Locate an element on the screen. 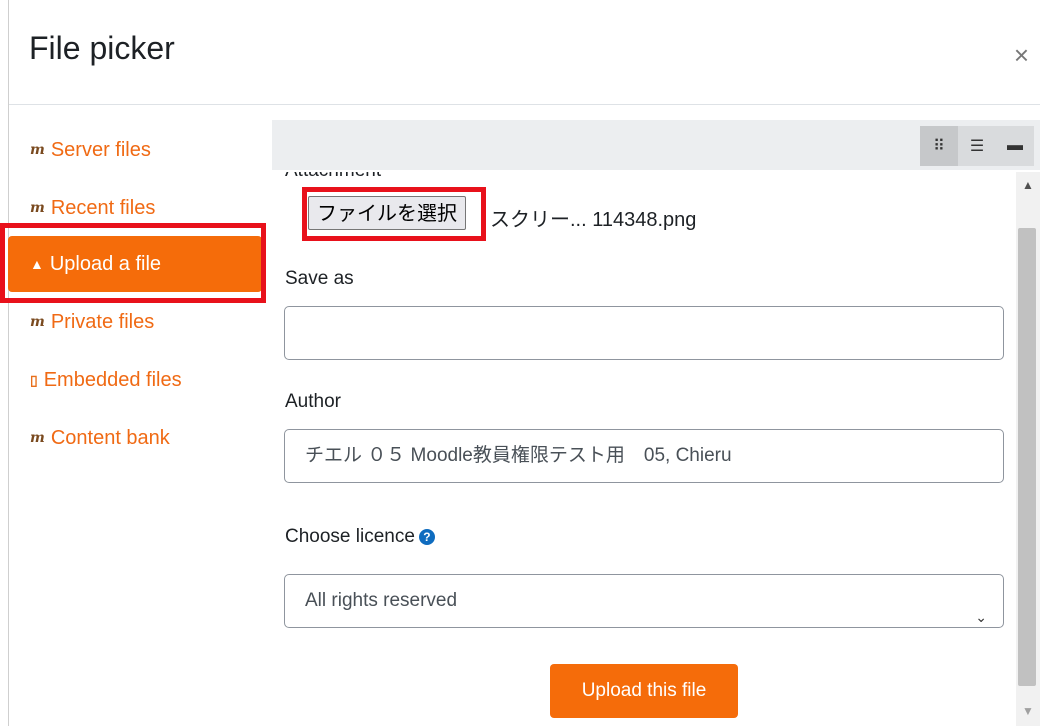 This screenshot has height=726, width=1040. folder-view-icon: ▬ is located at coordinates (1015, 146).